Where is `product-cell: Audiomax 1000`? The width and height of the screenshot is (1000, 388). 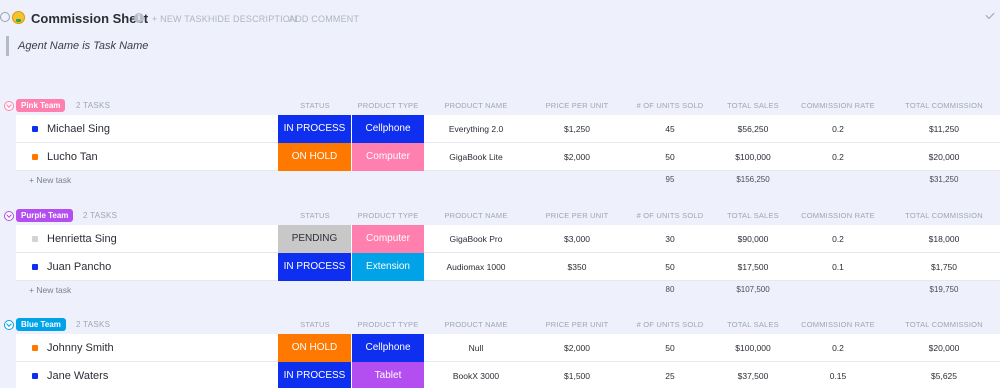
product-cell: Audiomax 1000 is located at coordinates (476, 267).